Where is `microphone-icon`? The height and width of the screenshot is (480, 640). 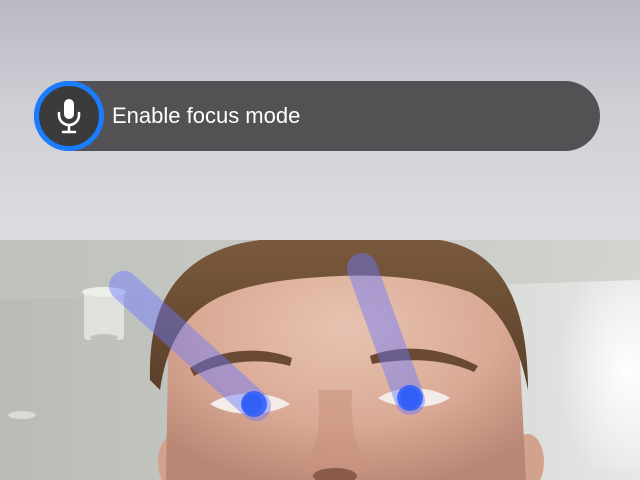
microphone-icon is located at coordinates (69, 116).